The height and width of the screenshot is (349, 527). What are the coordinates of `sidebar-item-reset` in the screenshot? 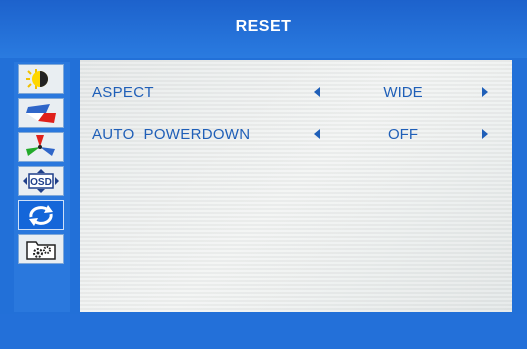 It's located at (41, 215).